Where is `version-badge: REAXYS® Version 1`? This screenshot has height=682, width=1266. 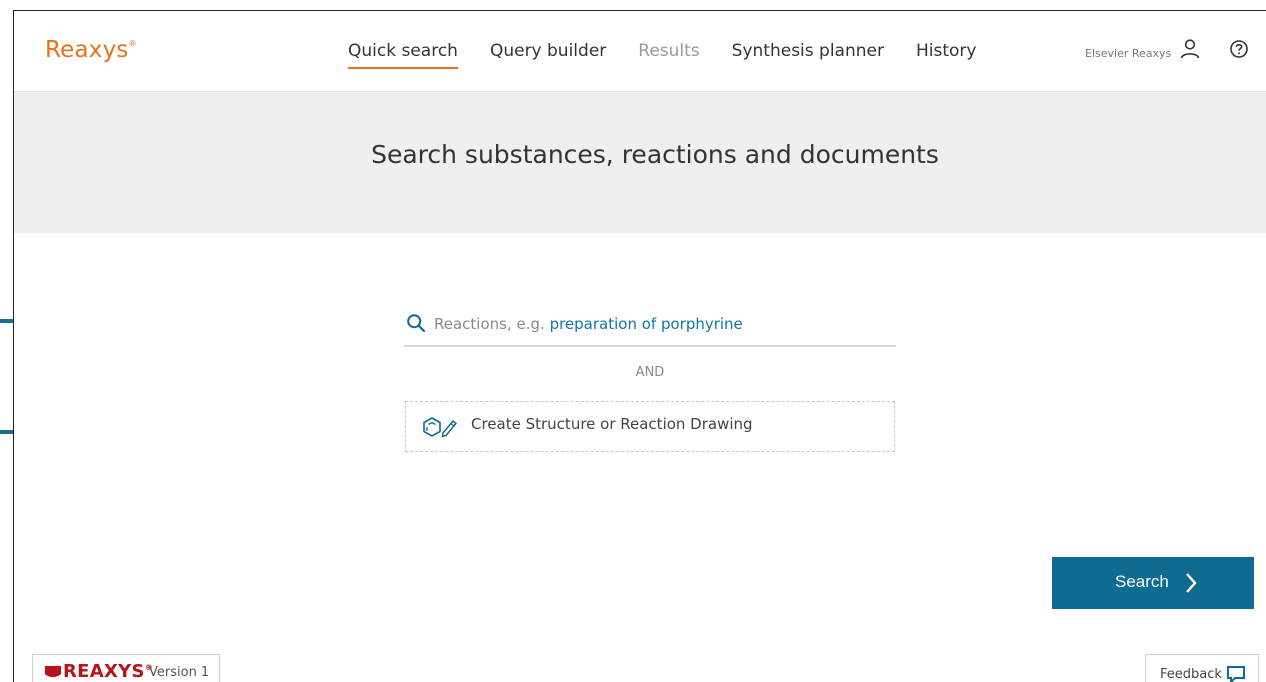
version-badge: REAXYS® Version 1 is located at coordinates (126, 668).